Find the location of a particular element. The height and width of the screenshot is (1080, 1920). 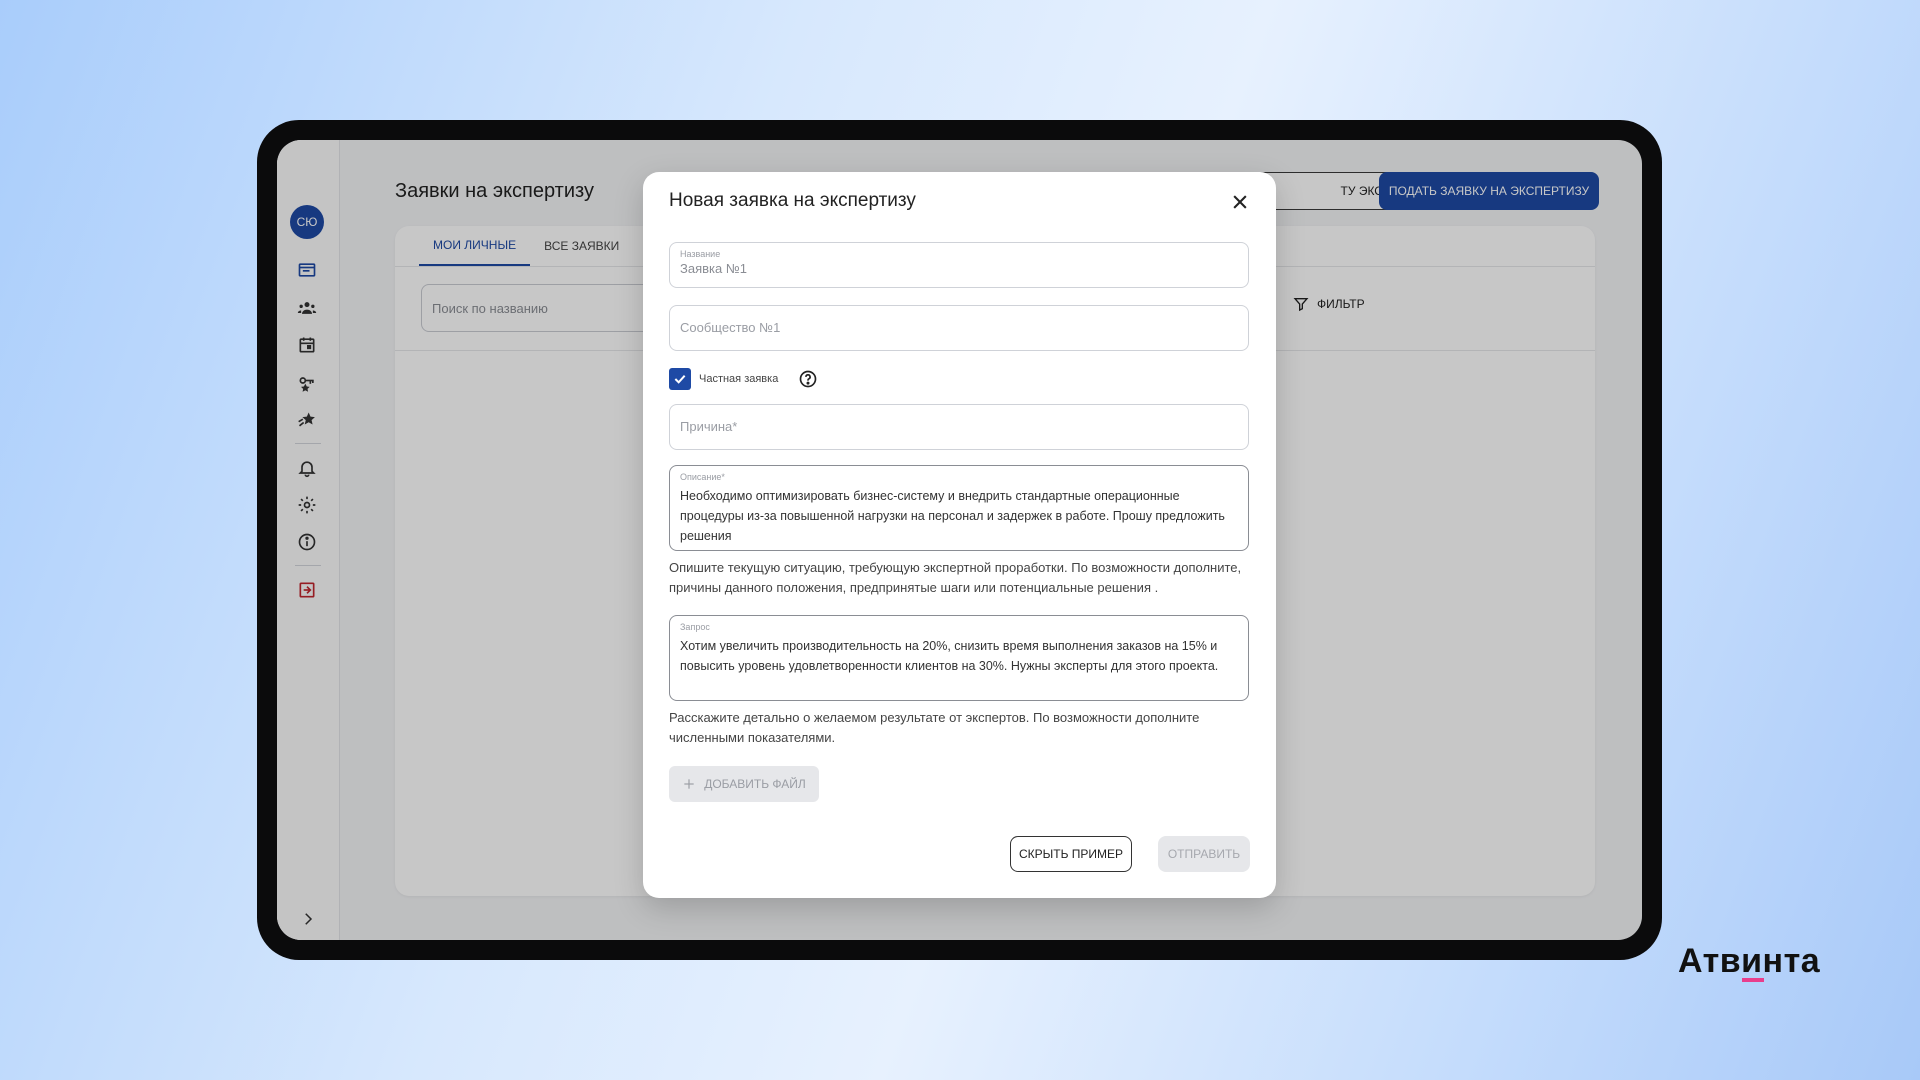

private-request-row: Частная заявка is located at coordinates (743, 379).